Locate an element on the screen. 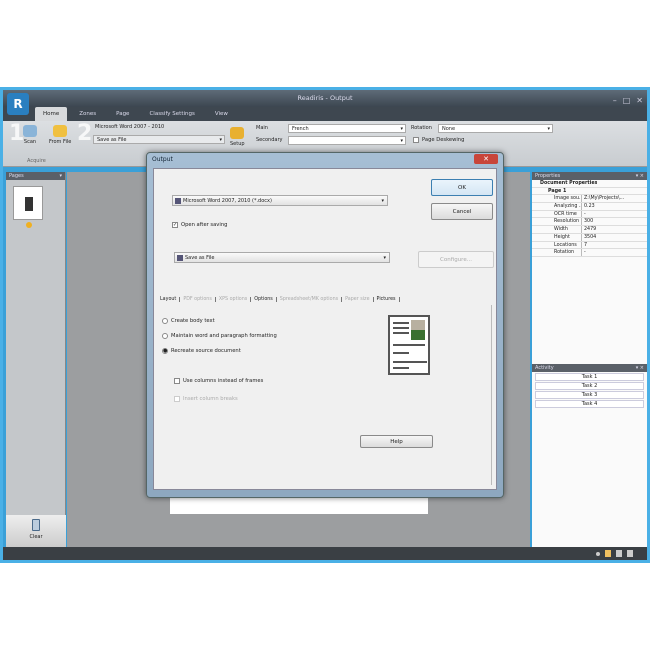  insert-column-breaks-label: Insert column breaks is located at coordinates (210, 399).